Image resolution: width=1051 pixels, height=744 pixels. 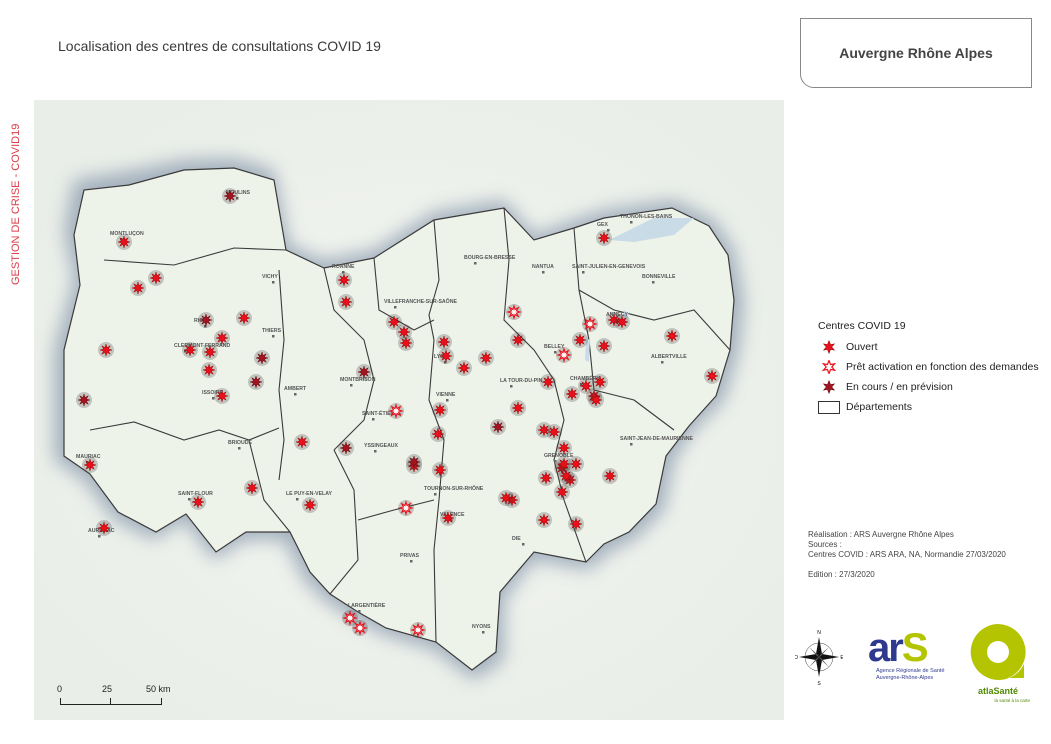 I want to click on star-dark-icon, so click(x=829, y=387).